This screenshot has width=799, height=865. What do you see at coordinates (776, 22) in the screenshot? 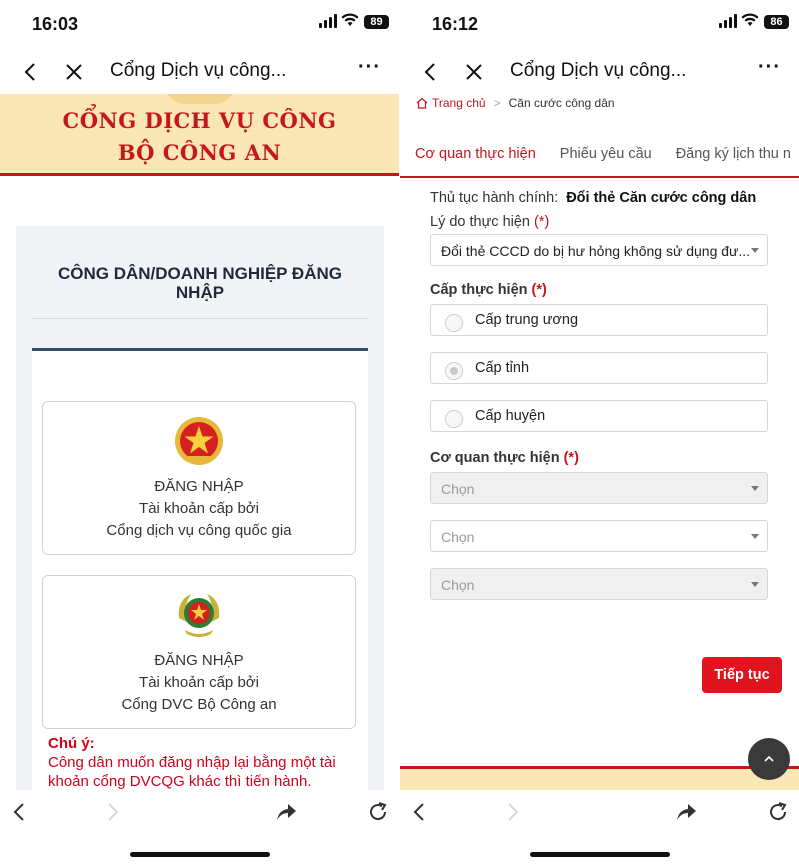
I see `battery-icon: 86` at bounding box center [776, 22].